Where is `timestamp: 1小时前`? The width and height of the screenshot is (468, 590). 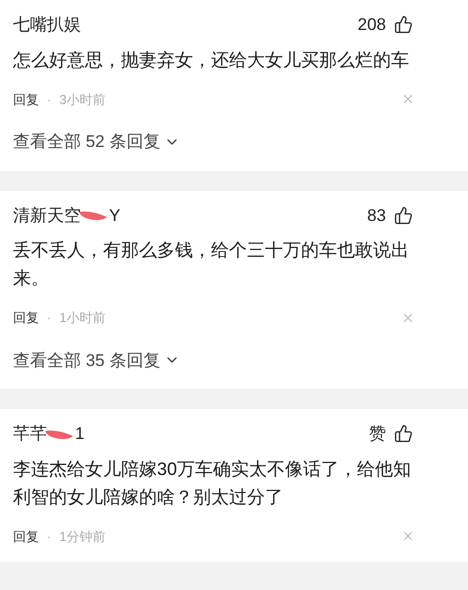
timestamp: 1小时前 is located at coordinates (82, 318).